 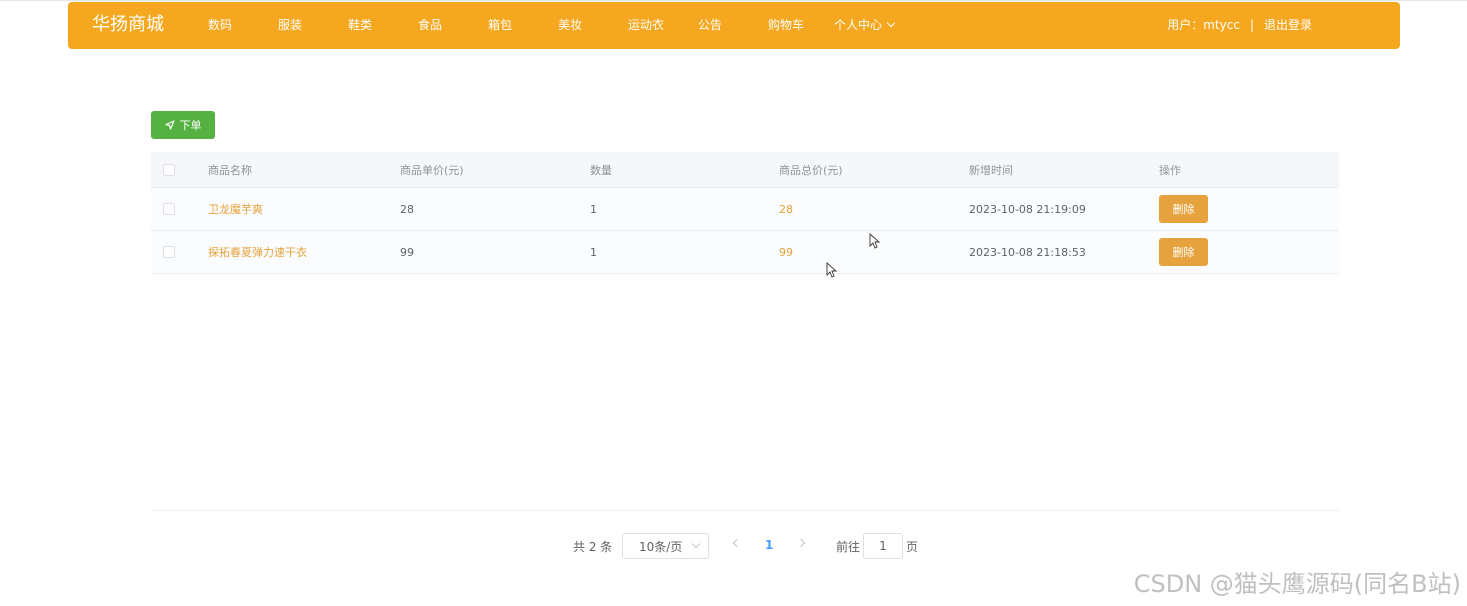 I want to click on watermark: CSDN @猫头鹰源码(同名B站), so click(x=1297, y=584).